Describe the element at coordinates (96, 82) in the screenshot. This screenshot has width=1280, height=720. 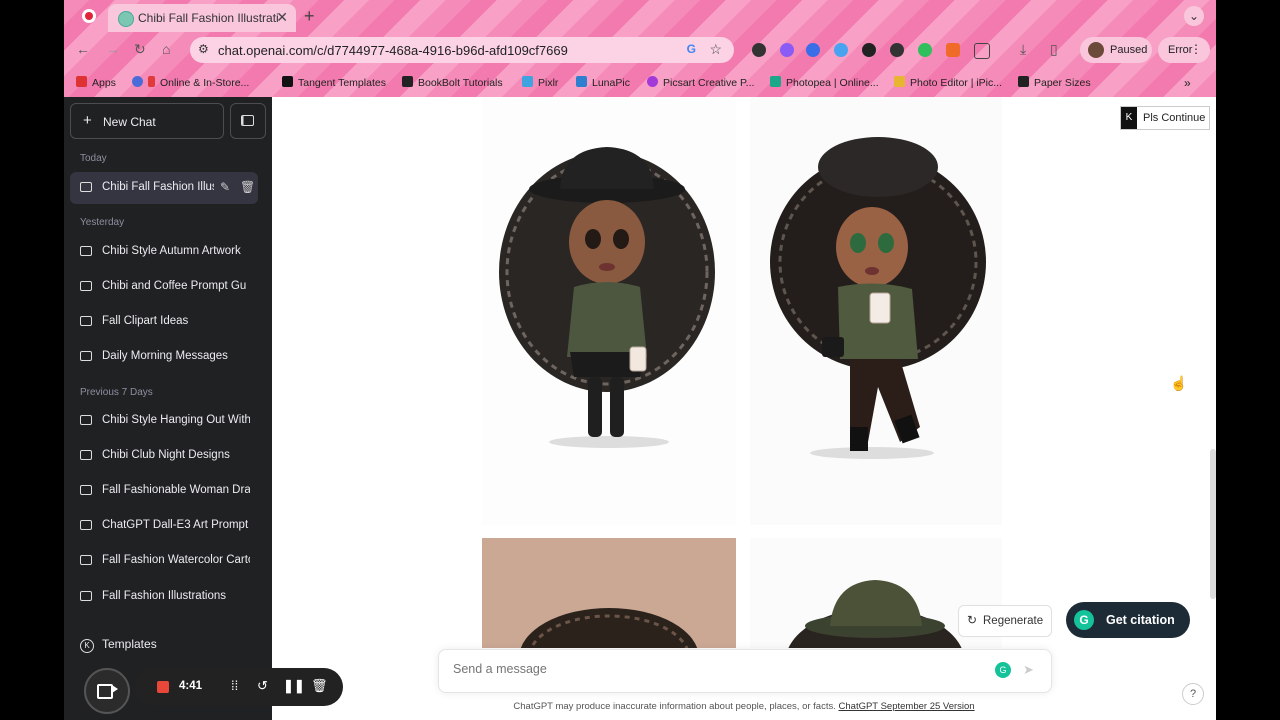
I see `bookmark-apps: Apps` at that location.